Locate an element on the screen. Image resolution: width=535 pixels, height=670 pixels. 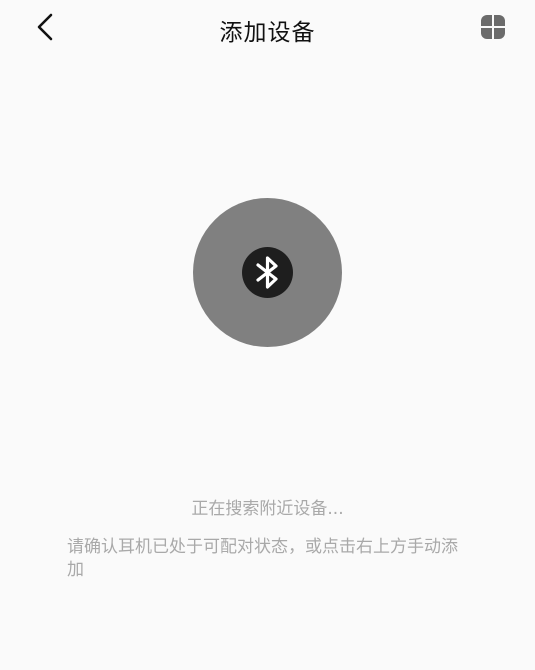
bluetooth-icon is located at coordinates (267, 272).